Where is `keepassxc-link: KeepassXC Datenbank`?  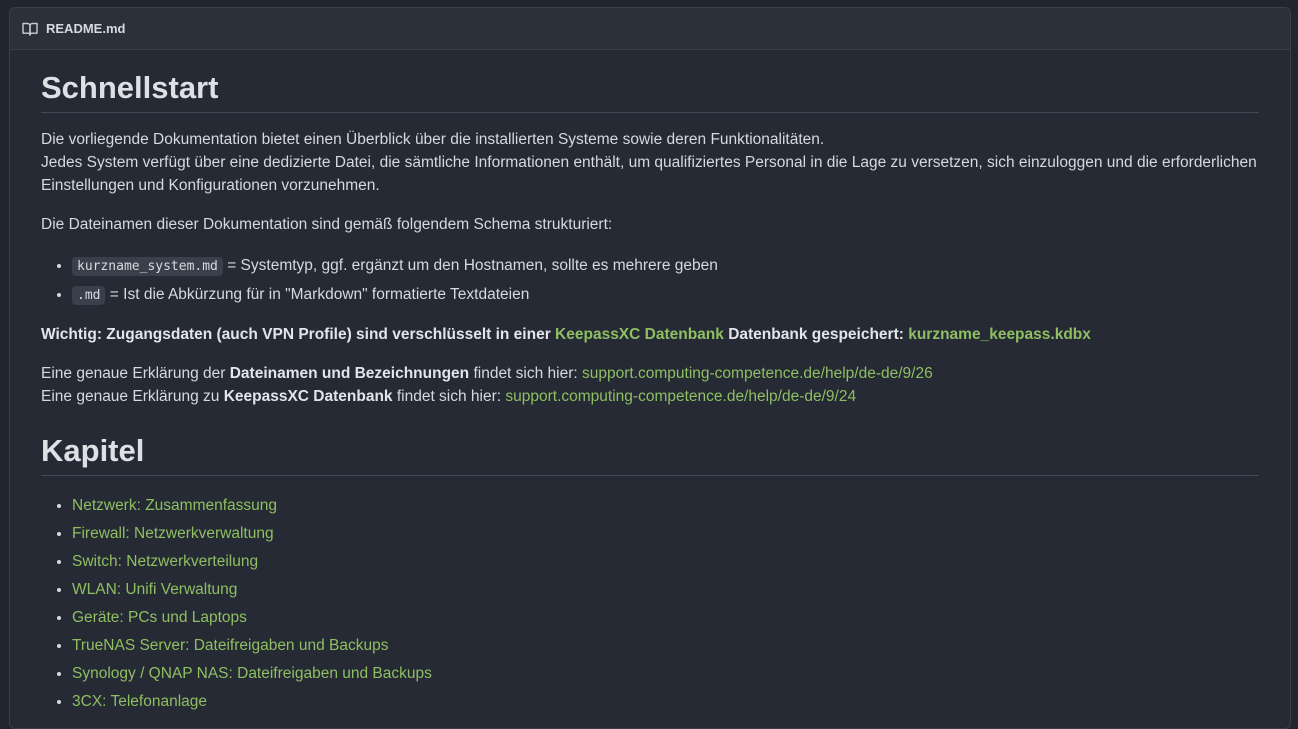
keepassxc-link: KeepassXC Datenbank is located at coordinates (639, 334).